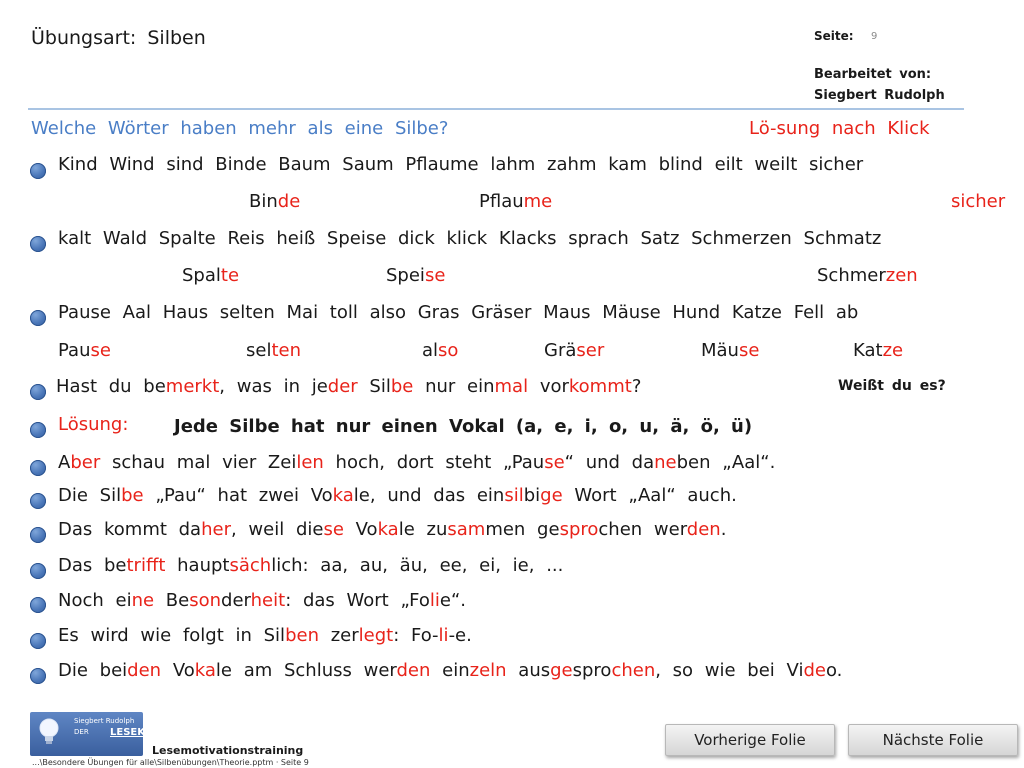  What do you see at coordinates (978, 201) in the screenshot?
I see `answer-word: sicher` at bounding box center [978, 201].